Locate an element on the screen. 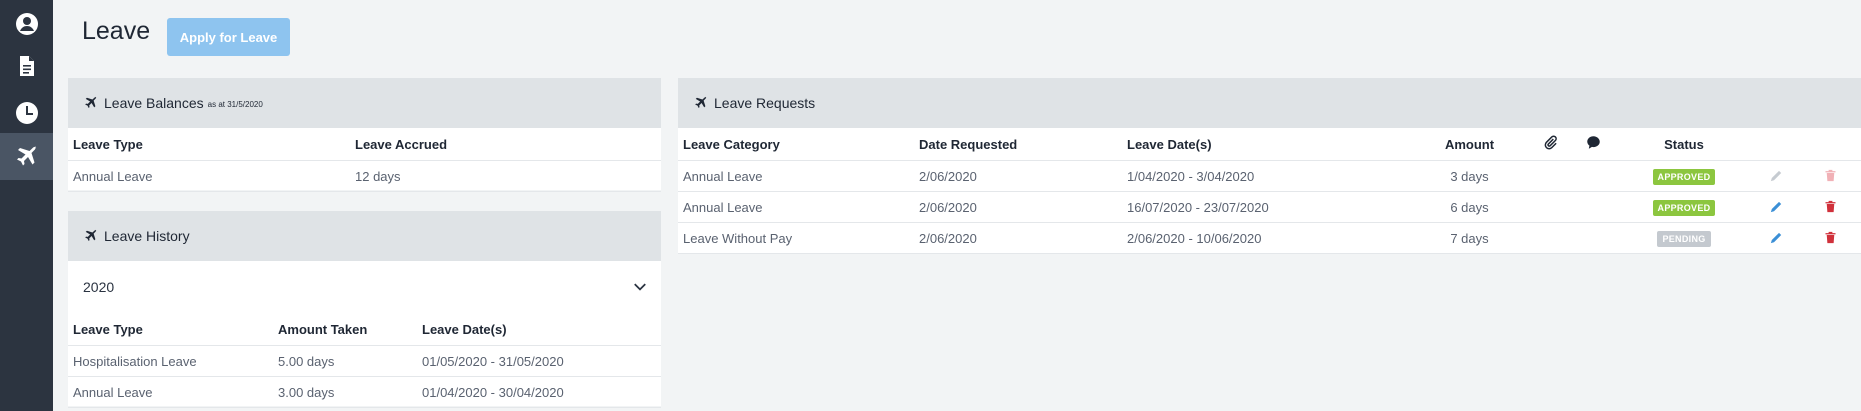 The image size is (1861, 411). column-header-edit is located at coordinates (1776, 144).